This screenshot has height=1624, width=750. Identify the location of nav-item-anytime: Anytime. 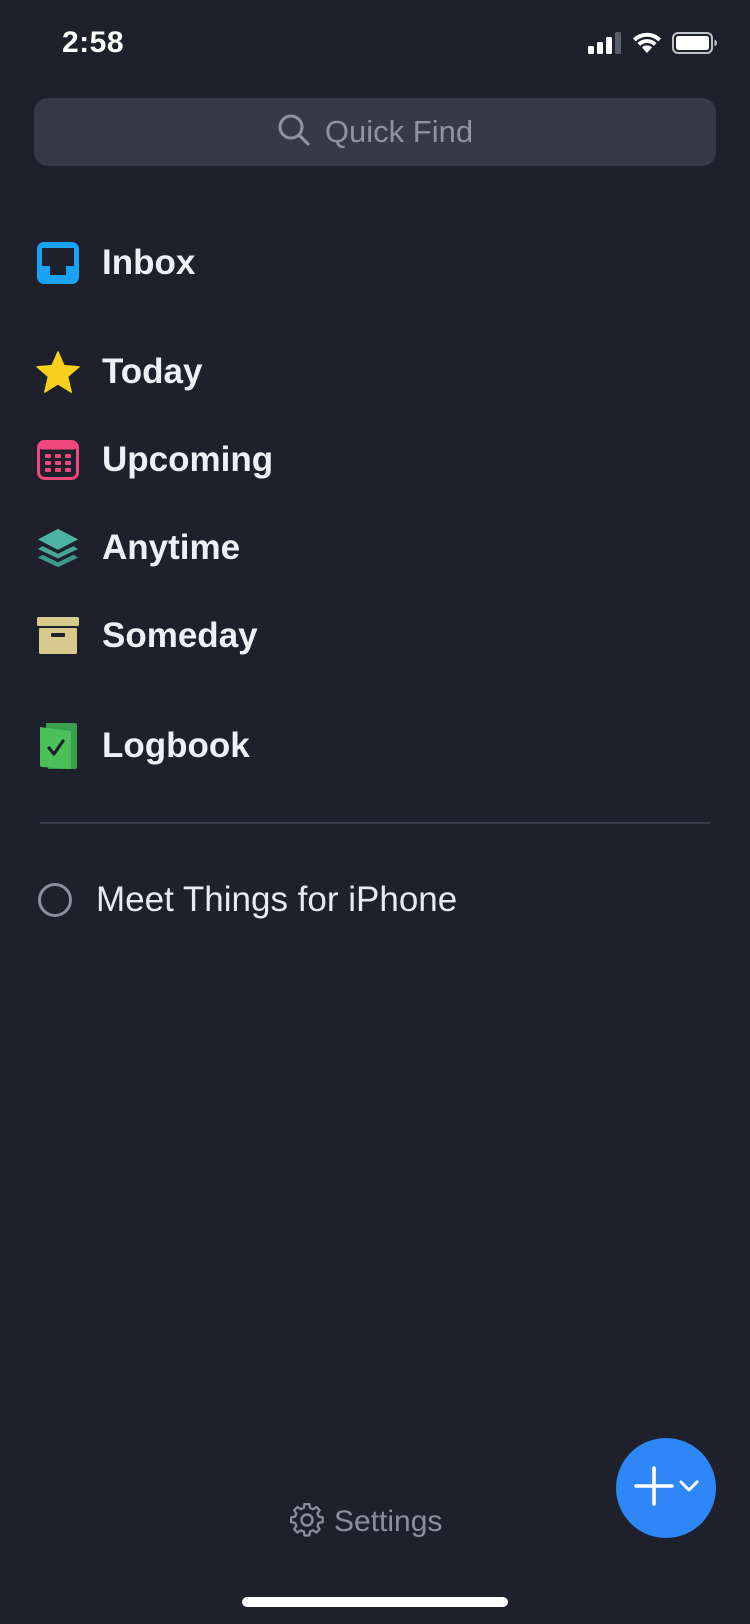
(138, 548).